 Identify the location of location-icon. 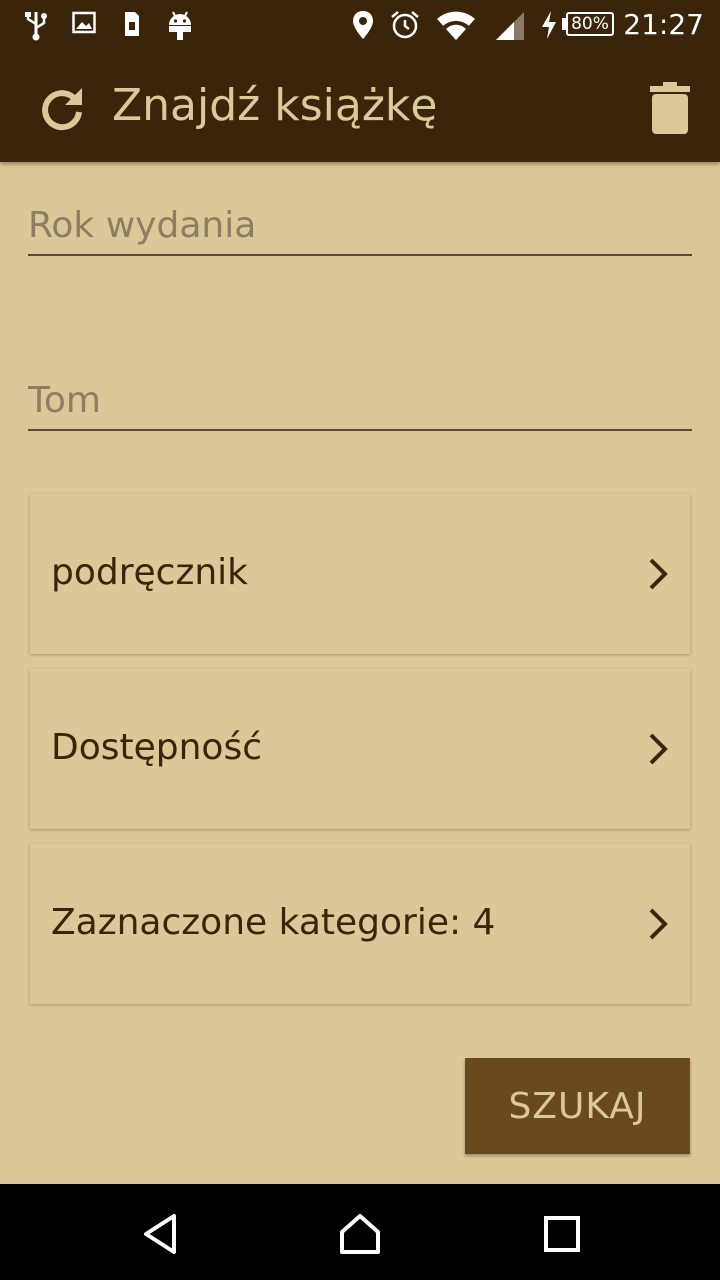
(363, 25).